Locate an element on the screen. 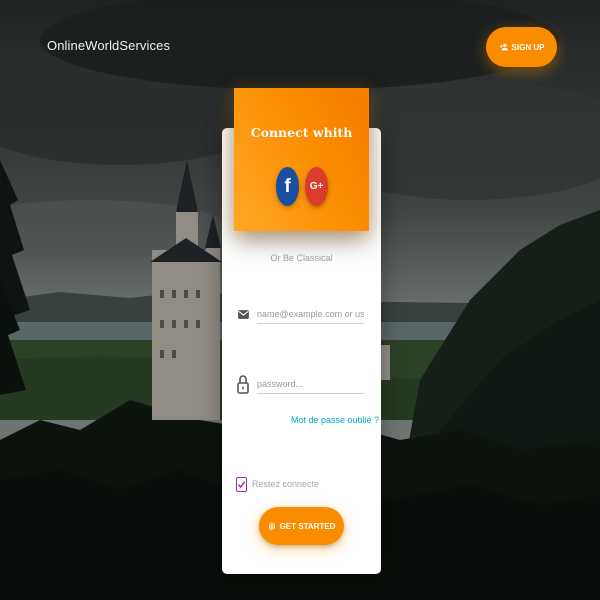 The height and width of the screenshot is (600, 600). get-started-button: GET STARTED is located at coordinates (301, 526).